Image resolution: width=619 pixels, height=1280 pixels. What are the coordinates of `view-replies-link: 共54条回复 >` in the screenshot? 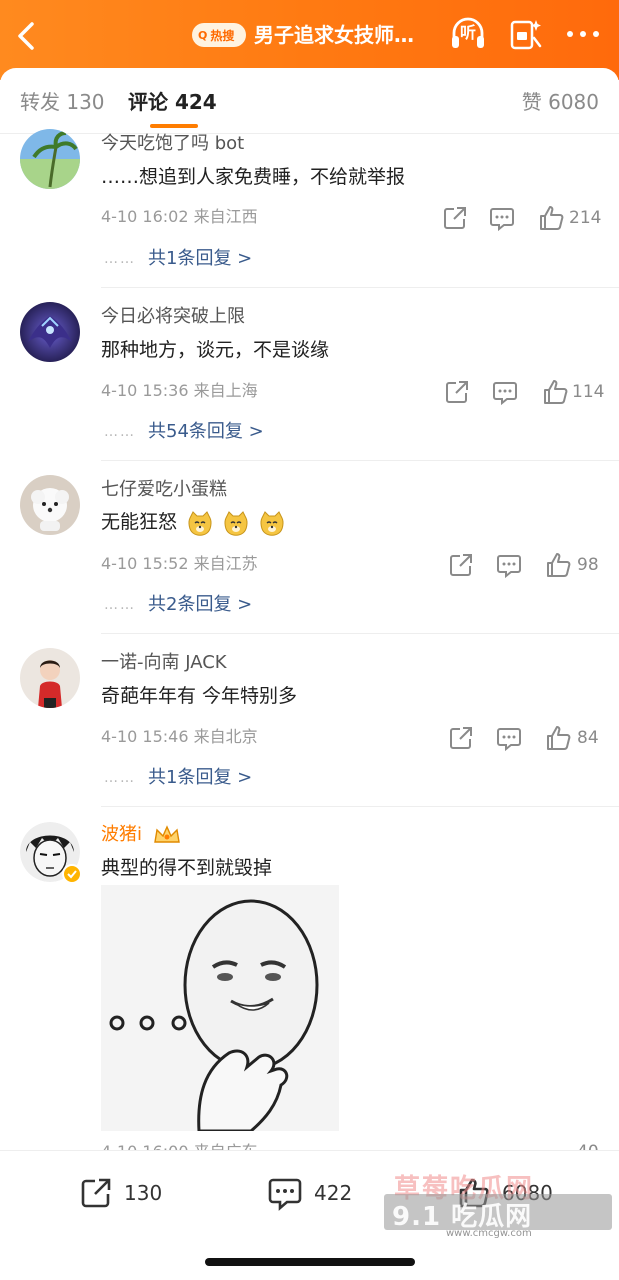 It's located at (206, 432).